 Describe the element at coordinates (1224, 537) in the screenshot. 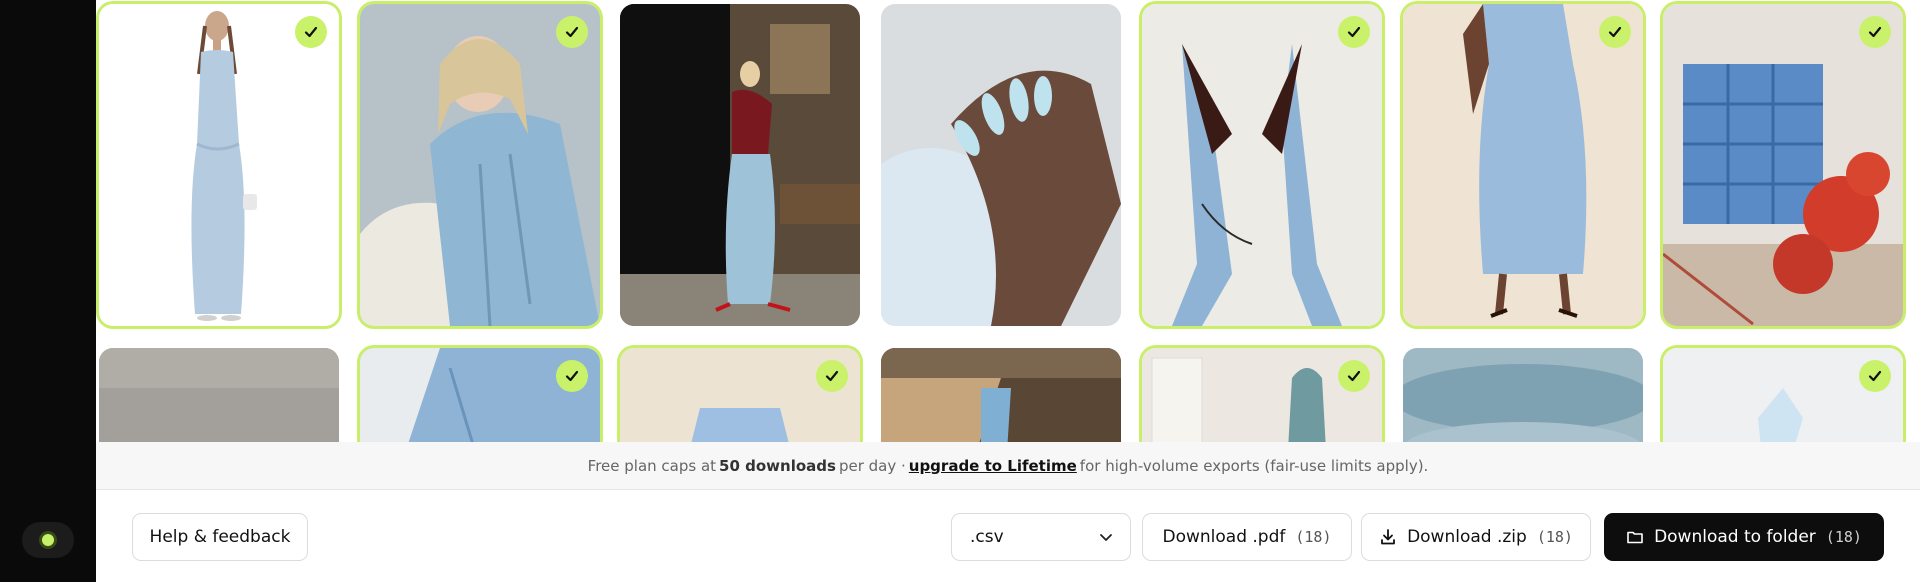

I see `download-pdf-label: Download .pdf` at that location.